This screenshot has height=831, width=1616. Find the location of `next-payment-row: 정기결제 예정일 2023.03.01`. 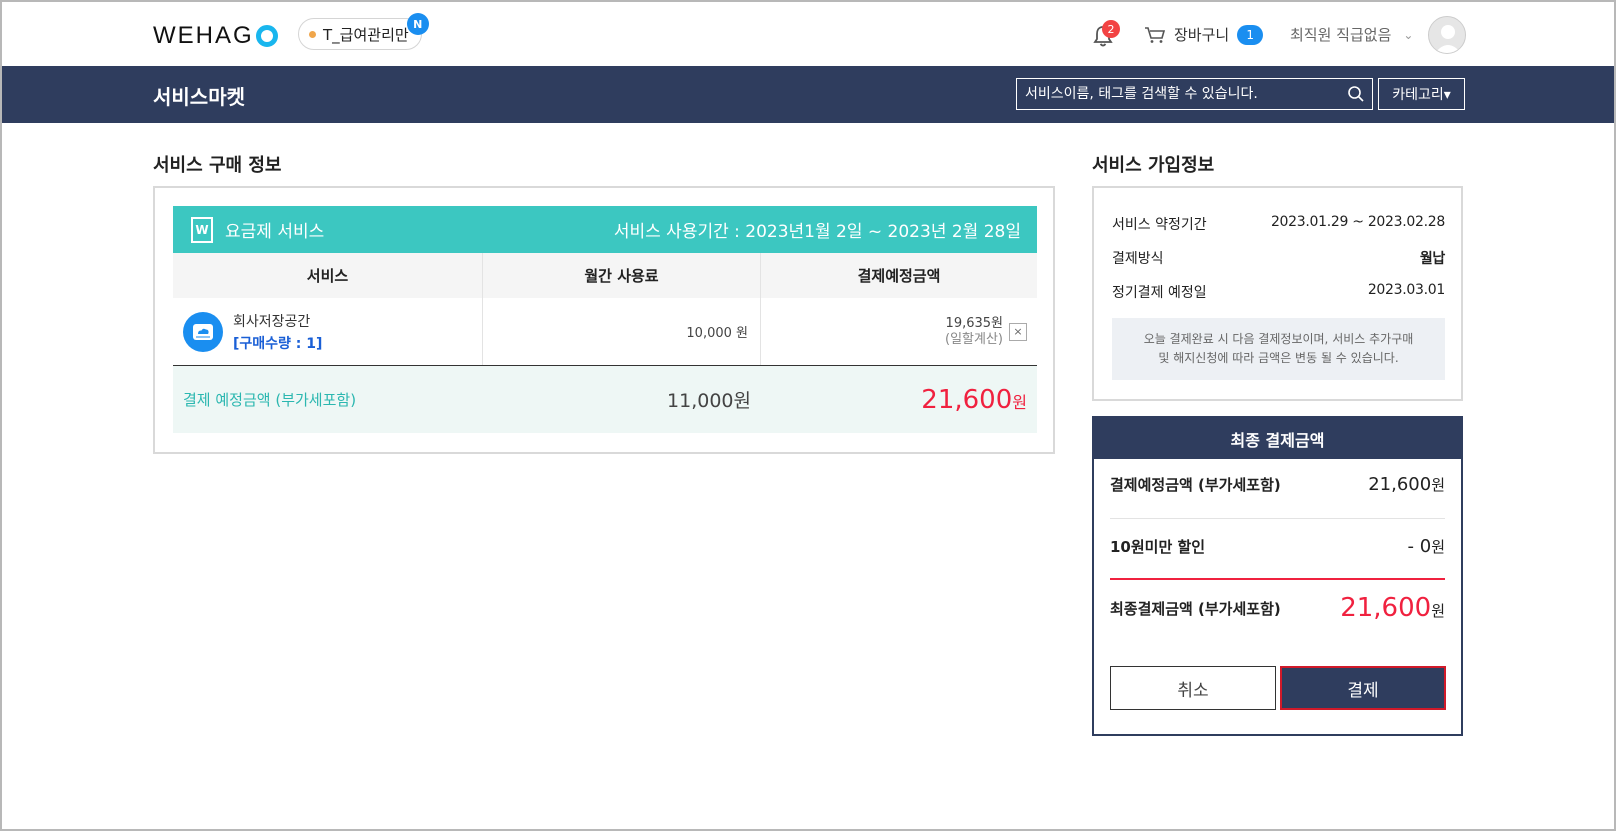

next-payment-row: 정기결제 예정일 2023.03.01 is located at coordinates (1278, 292).